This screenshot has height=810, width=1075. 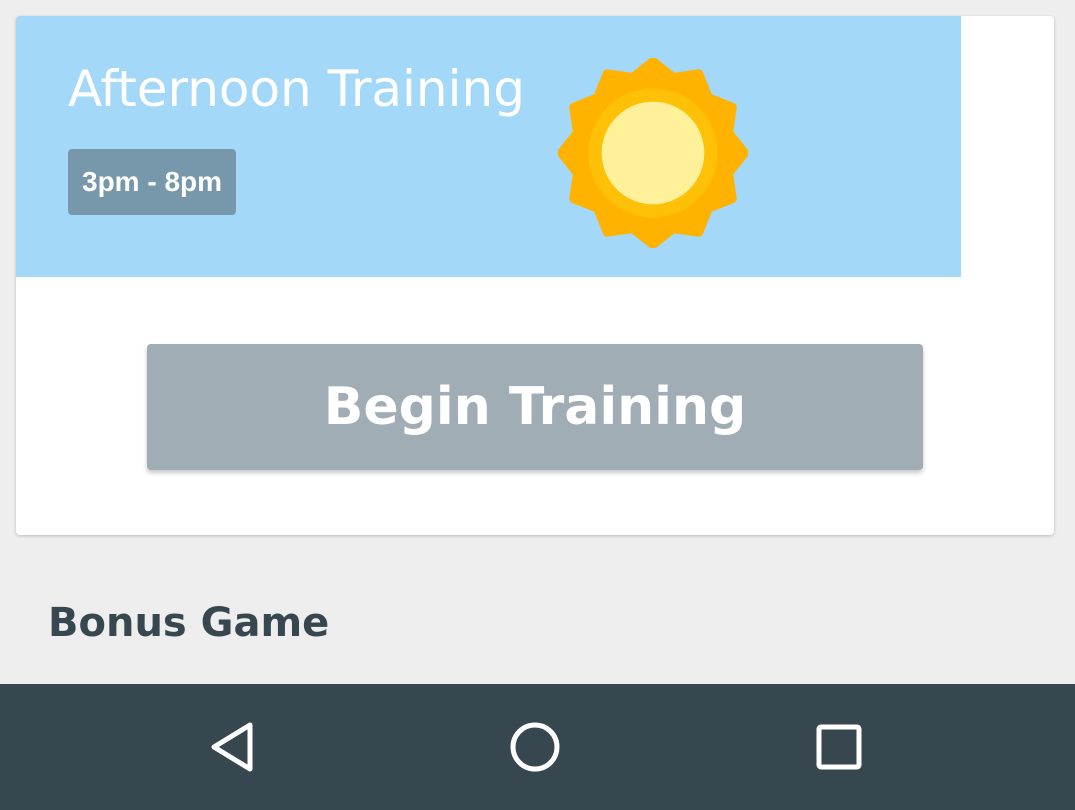 I want to click on sun-icon, so click(x=653, y=153).